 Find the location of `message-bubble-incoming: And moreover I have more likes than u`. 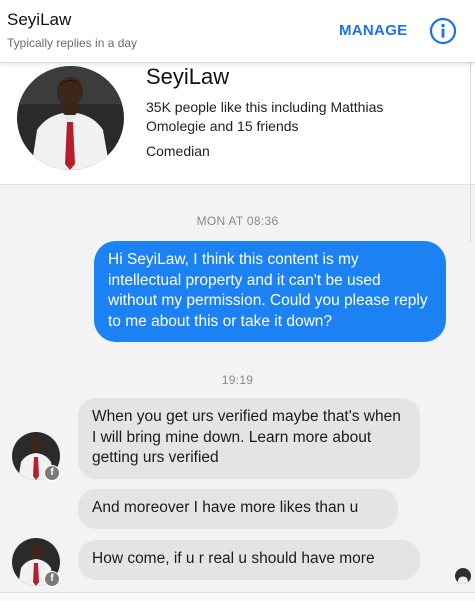

message-bubble-incoming: And moreover I have more likes than u is located at coordinates (238, 509).